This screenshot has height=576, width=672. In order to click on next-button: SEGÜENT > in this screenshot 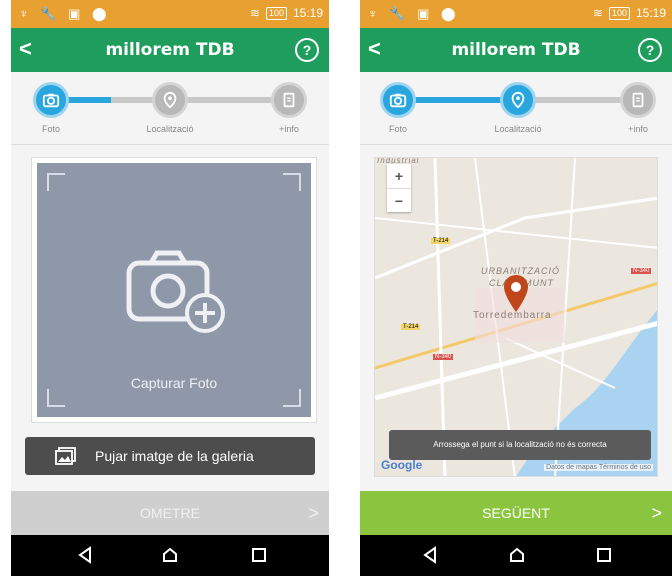, I will do `click(516, 513)`.